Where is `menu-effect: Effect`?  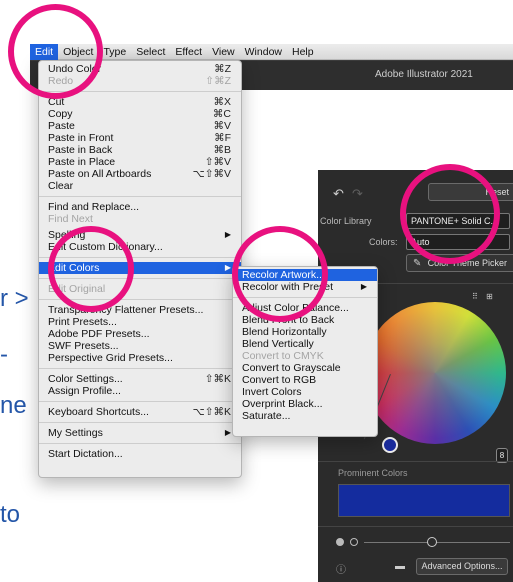
menu-effect: Effect is located at coordinates (188, 52).